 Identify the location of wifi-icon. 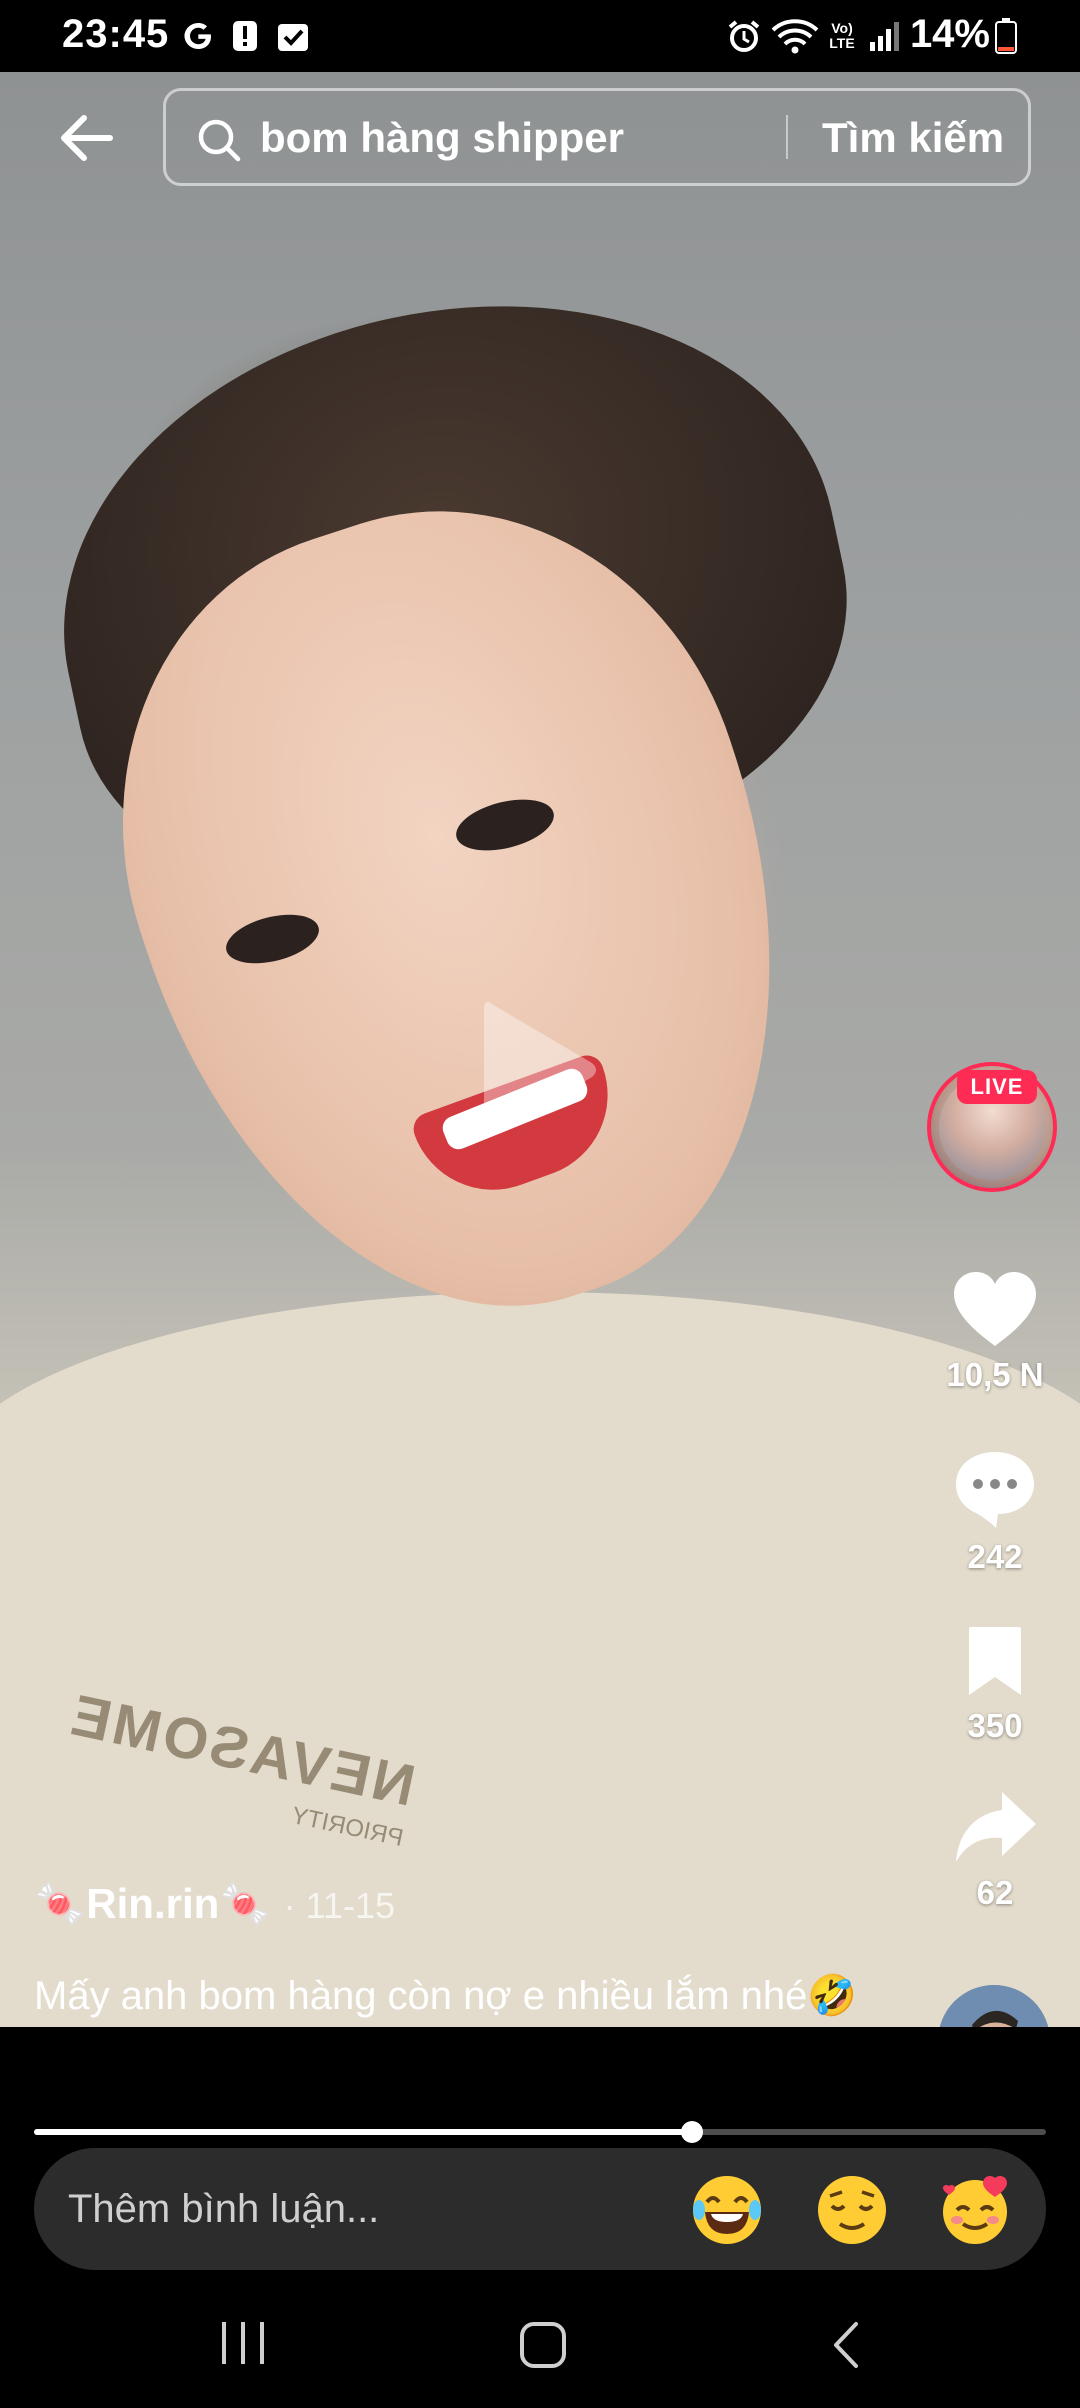
(795, 36).